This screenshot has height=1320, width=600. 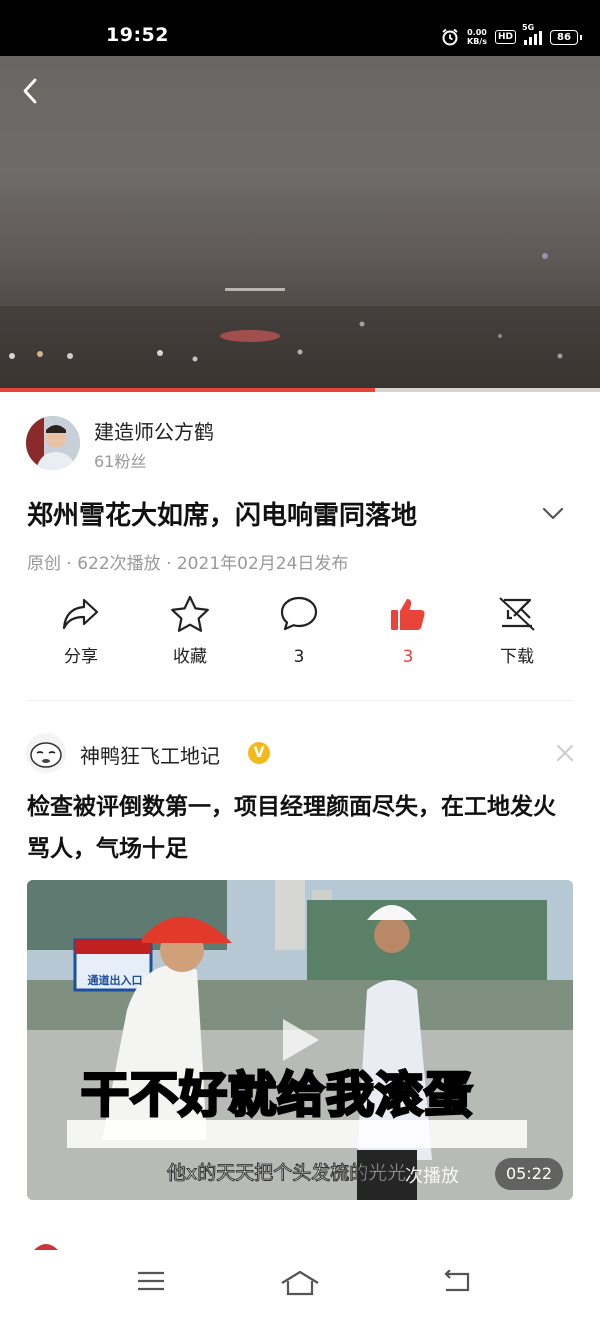 What do you see at coordinates (81, 631) in the screenshot?
I see `share-button: 分享` at bounding box center [81, 631].